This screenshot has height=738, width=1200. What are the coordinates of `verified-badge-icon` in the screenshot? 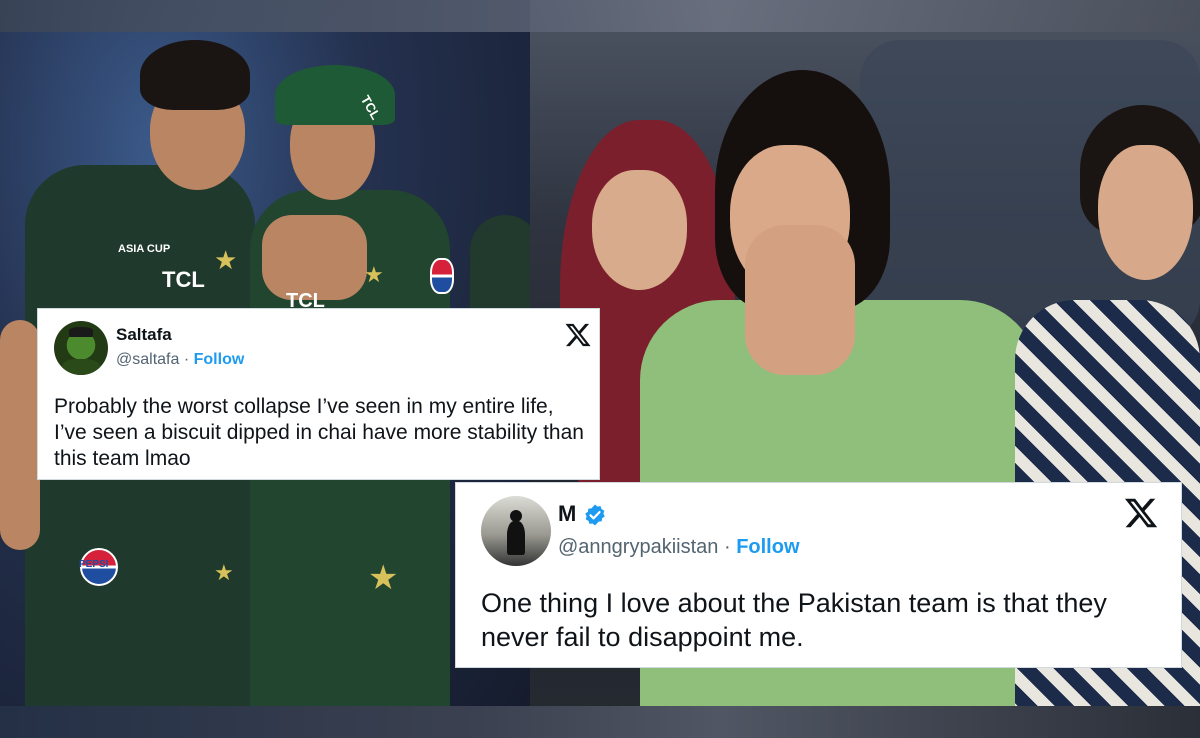 It's located at (595, 515).